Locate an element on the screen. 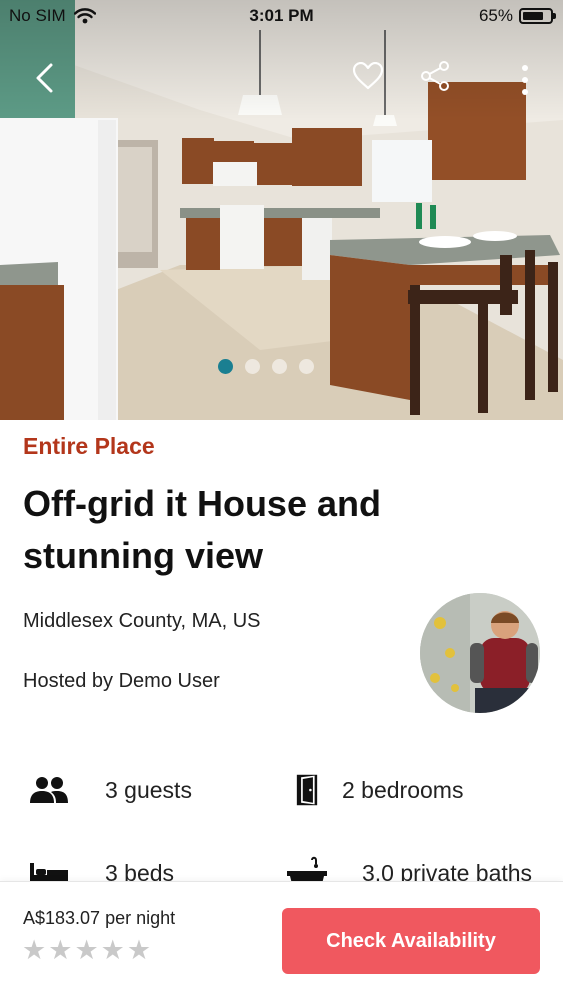 Image resolution: width=563 pixels, height=1000 pixels. amenity-guests: 3 guests is located at coordinates (110, 790).